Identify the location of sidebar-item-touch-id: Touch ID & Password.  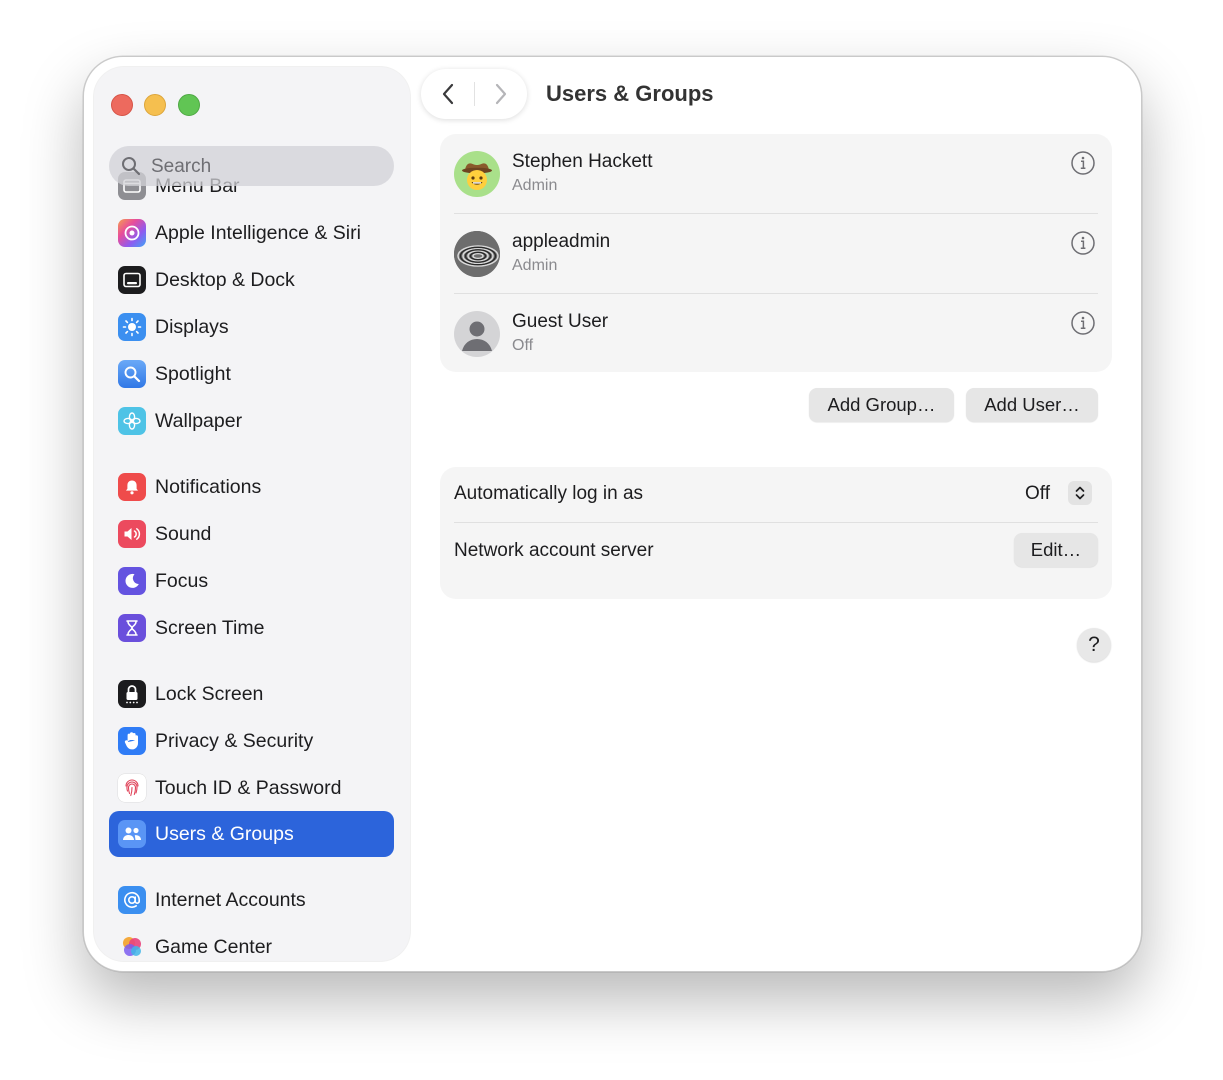
(251, 788).